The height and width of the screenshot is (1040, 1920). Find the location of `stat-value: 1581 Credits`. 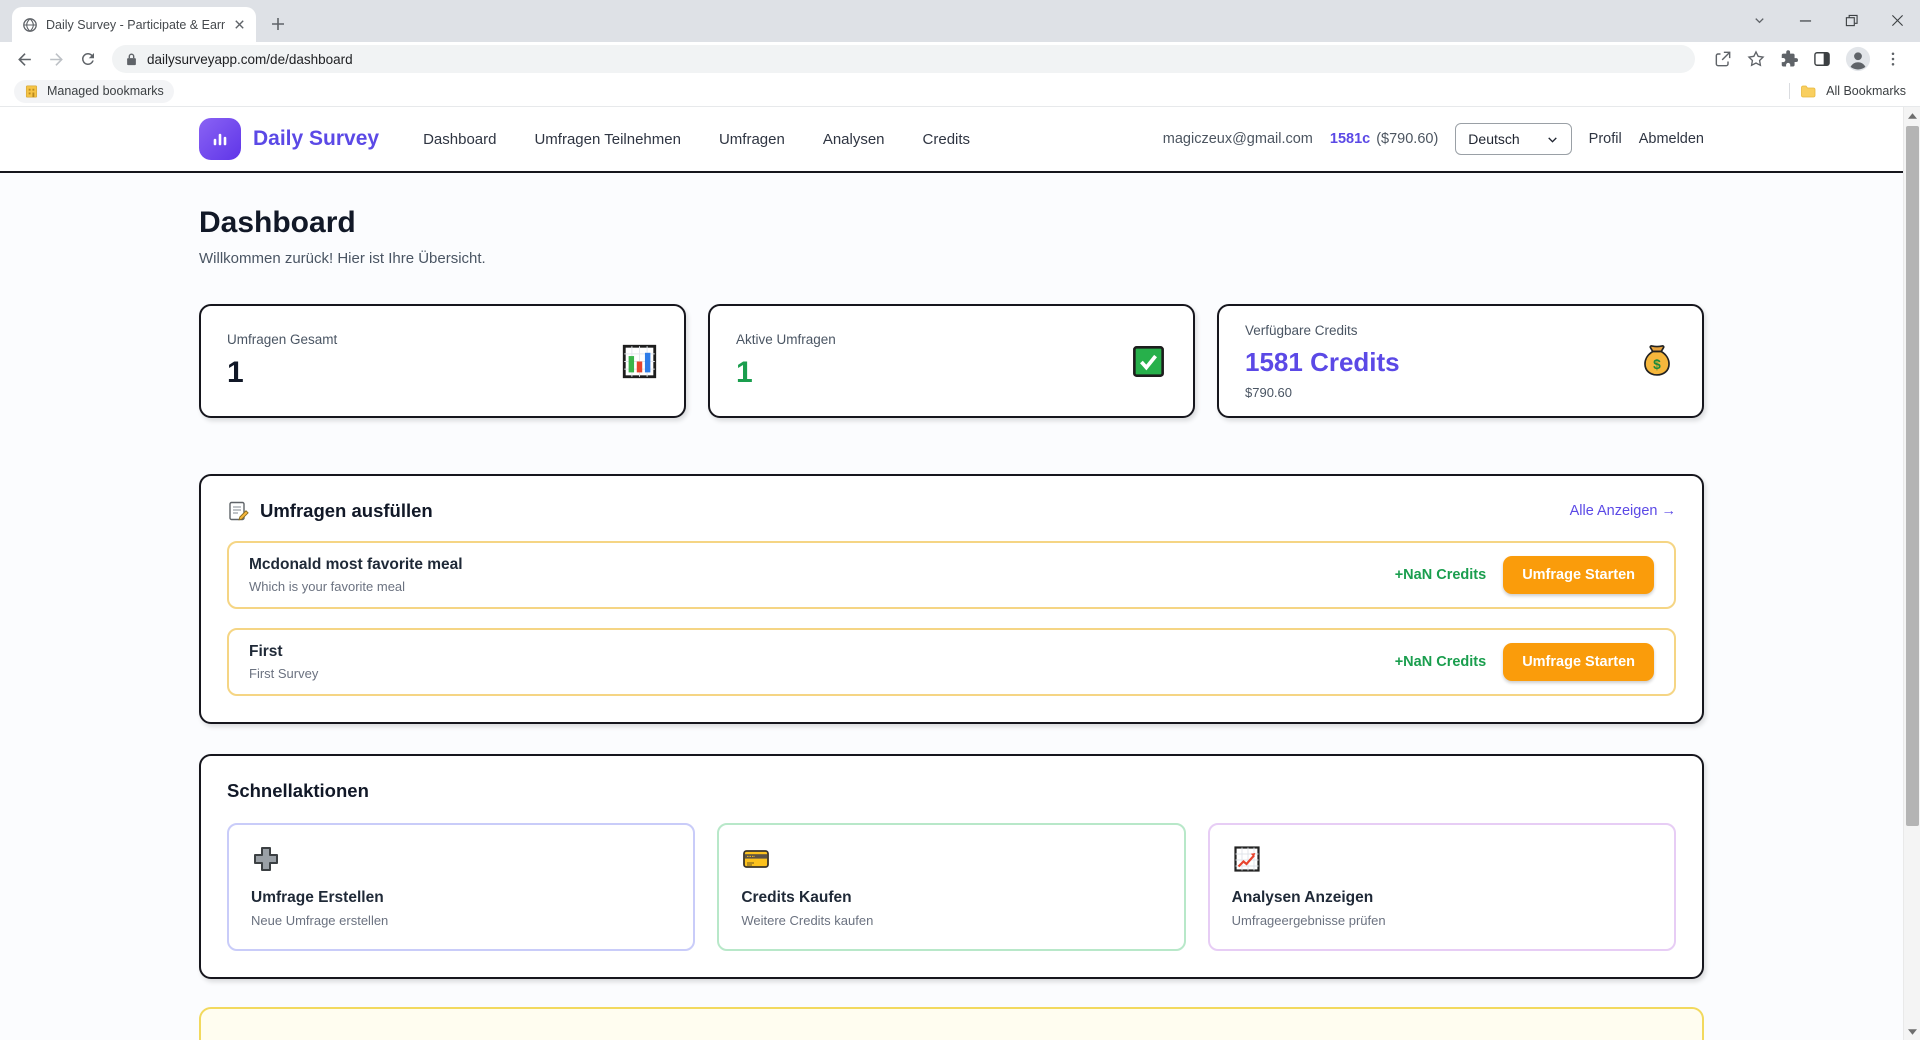

stat-value: 1581 Credits is located at coordinates (1322, 361).